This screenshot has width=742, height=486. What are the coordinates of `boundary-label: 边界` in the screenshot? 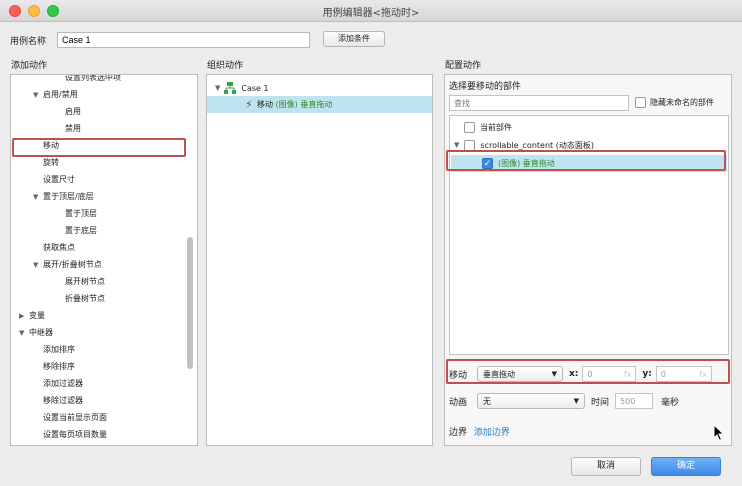 It's located at (458, 433).